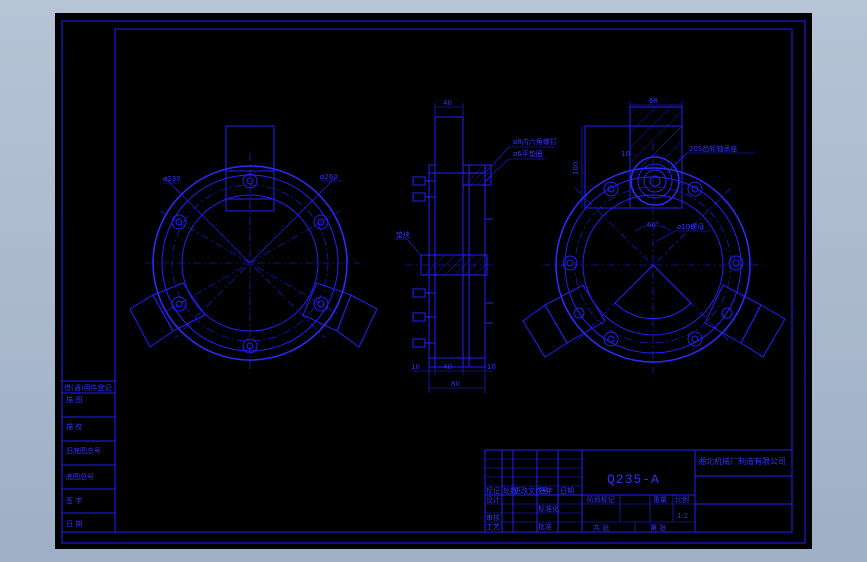  I want to click on dim-small-right: 10, so click(625, 154).